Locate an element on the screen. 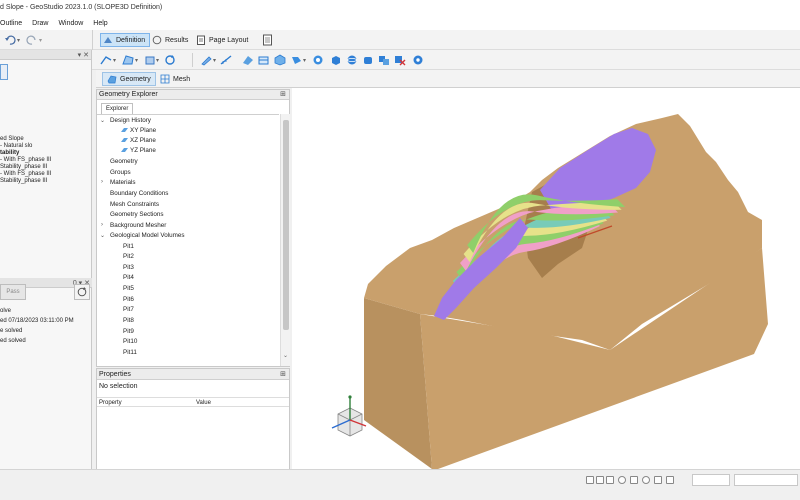 The width and height of the screenshot is (800, 500). sketch-tool: ▾ is located at coordinates (208, 60).